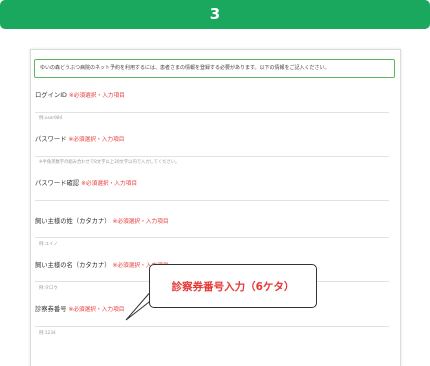 The height and width of the screenshot is (366, 430). Describe the element at coordinates (212, 237) in the screenshot. I see `last-name-input` at that location.